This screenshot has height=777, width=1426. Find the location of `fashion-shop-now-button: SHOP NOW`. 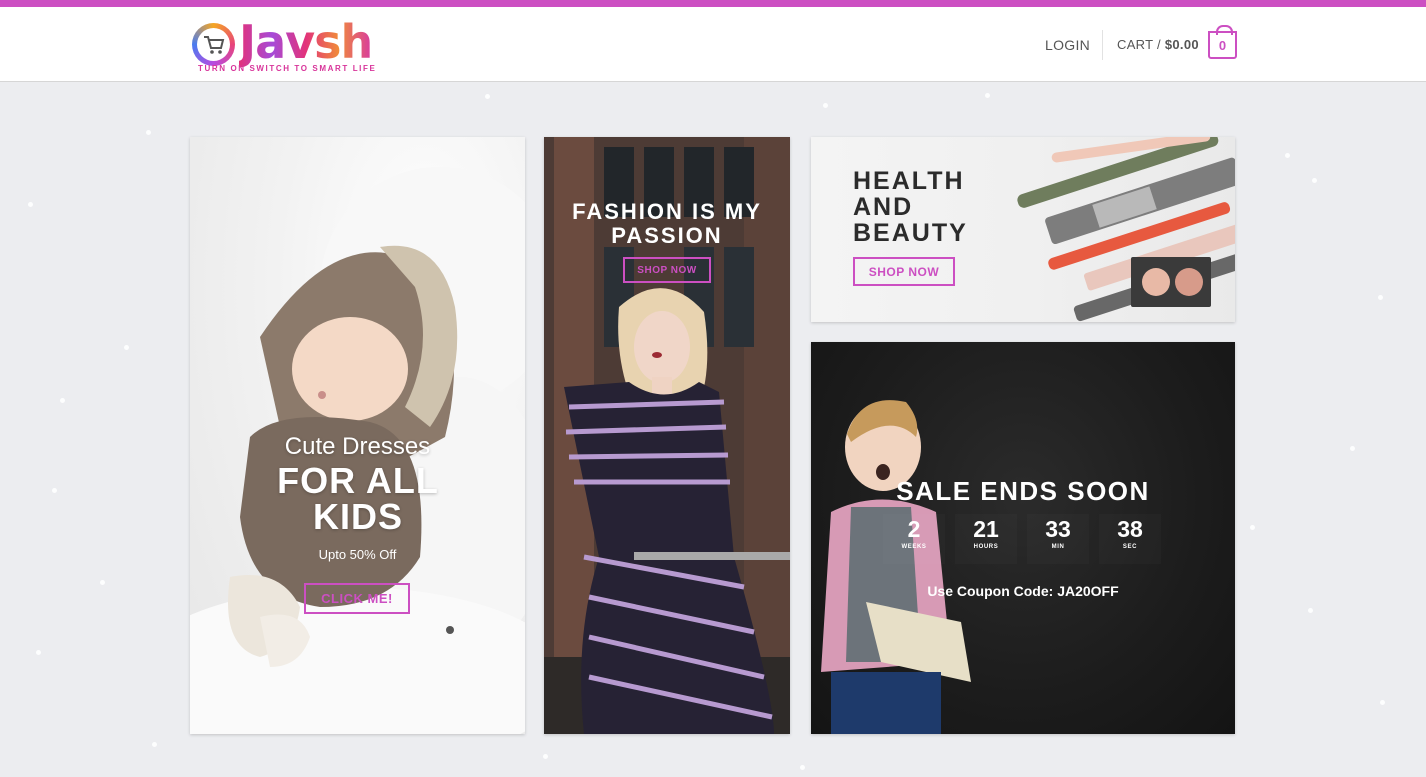

fashion-shop-now-button: SHOP NOW is located at coordinates (667, 270).